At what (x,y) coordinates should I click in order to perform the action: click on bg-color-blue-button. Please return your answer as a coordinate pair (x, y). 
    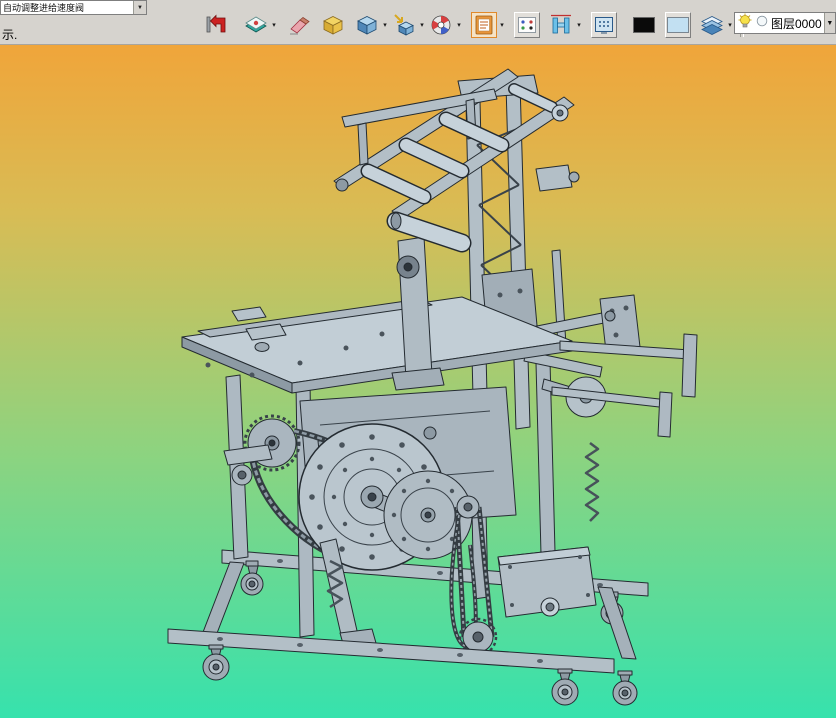
    Looking at the image, I should click on (678, 25).